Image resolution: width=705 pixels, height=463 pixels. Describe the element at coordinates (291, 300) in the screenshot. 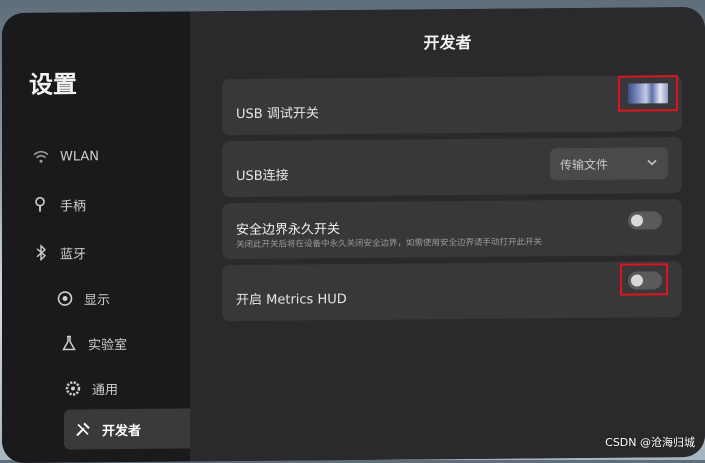

I see `metrics-hud-label: 开启 Metrics HUD` at that location.